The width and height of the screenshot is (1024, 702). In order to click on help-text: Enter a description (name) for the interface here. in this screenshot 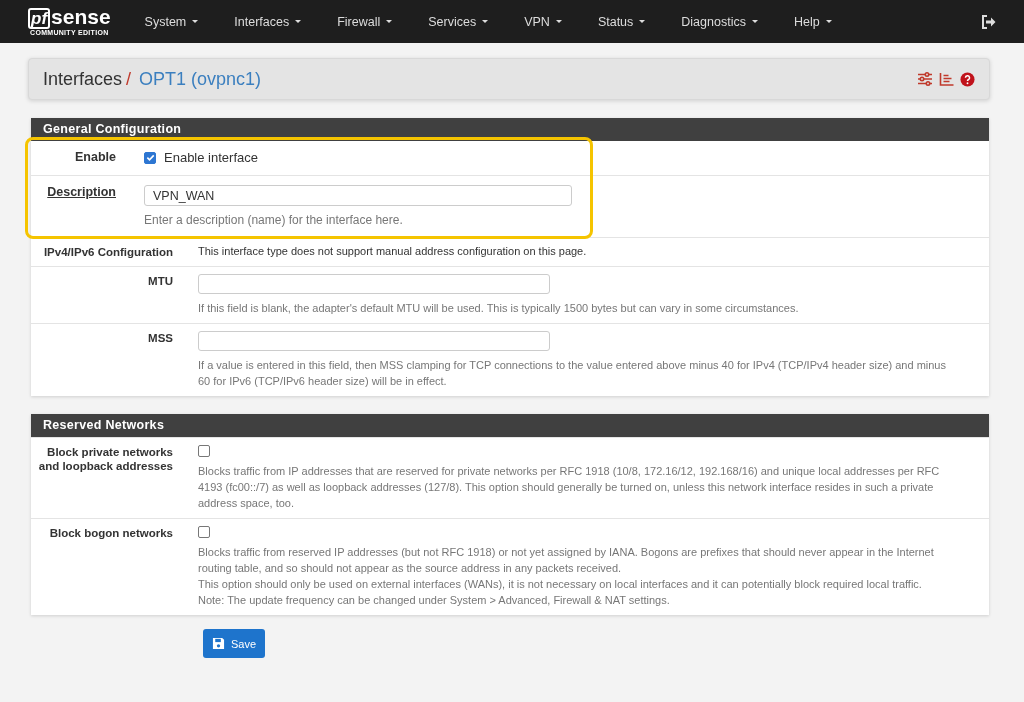, I will do `click(274, 220)`.